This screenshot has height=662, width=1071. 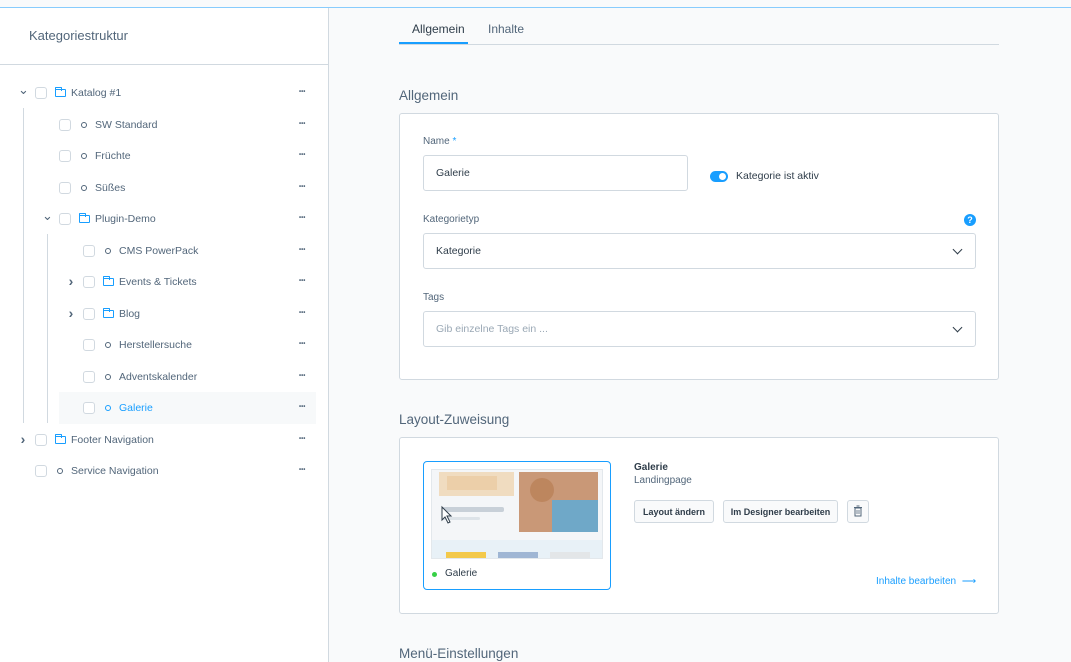 What do you see at coordinates (164, 219) in the screenshot?
I see `tree-item: ⌄ Plugin-Demo •••` at bounding box center [164, 219].